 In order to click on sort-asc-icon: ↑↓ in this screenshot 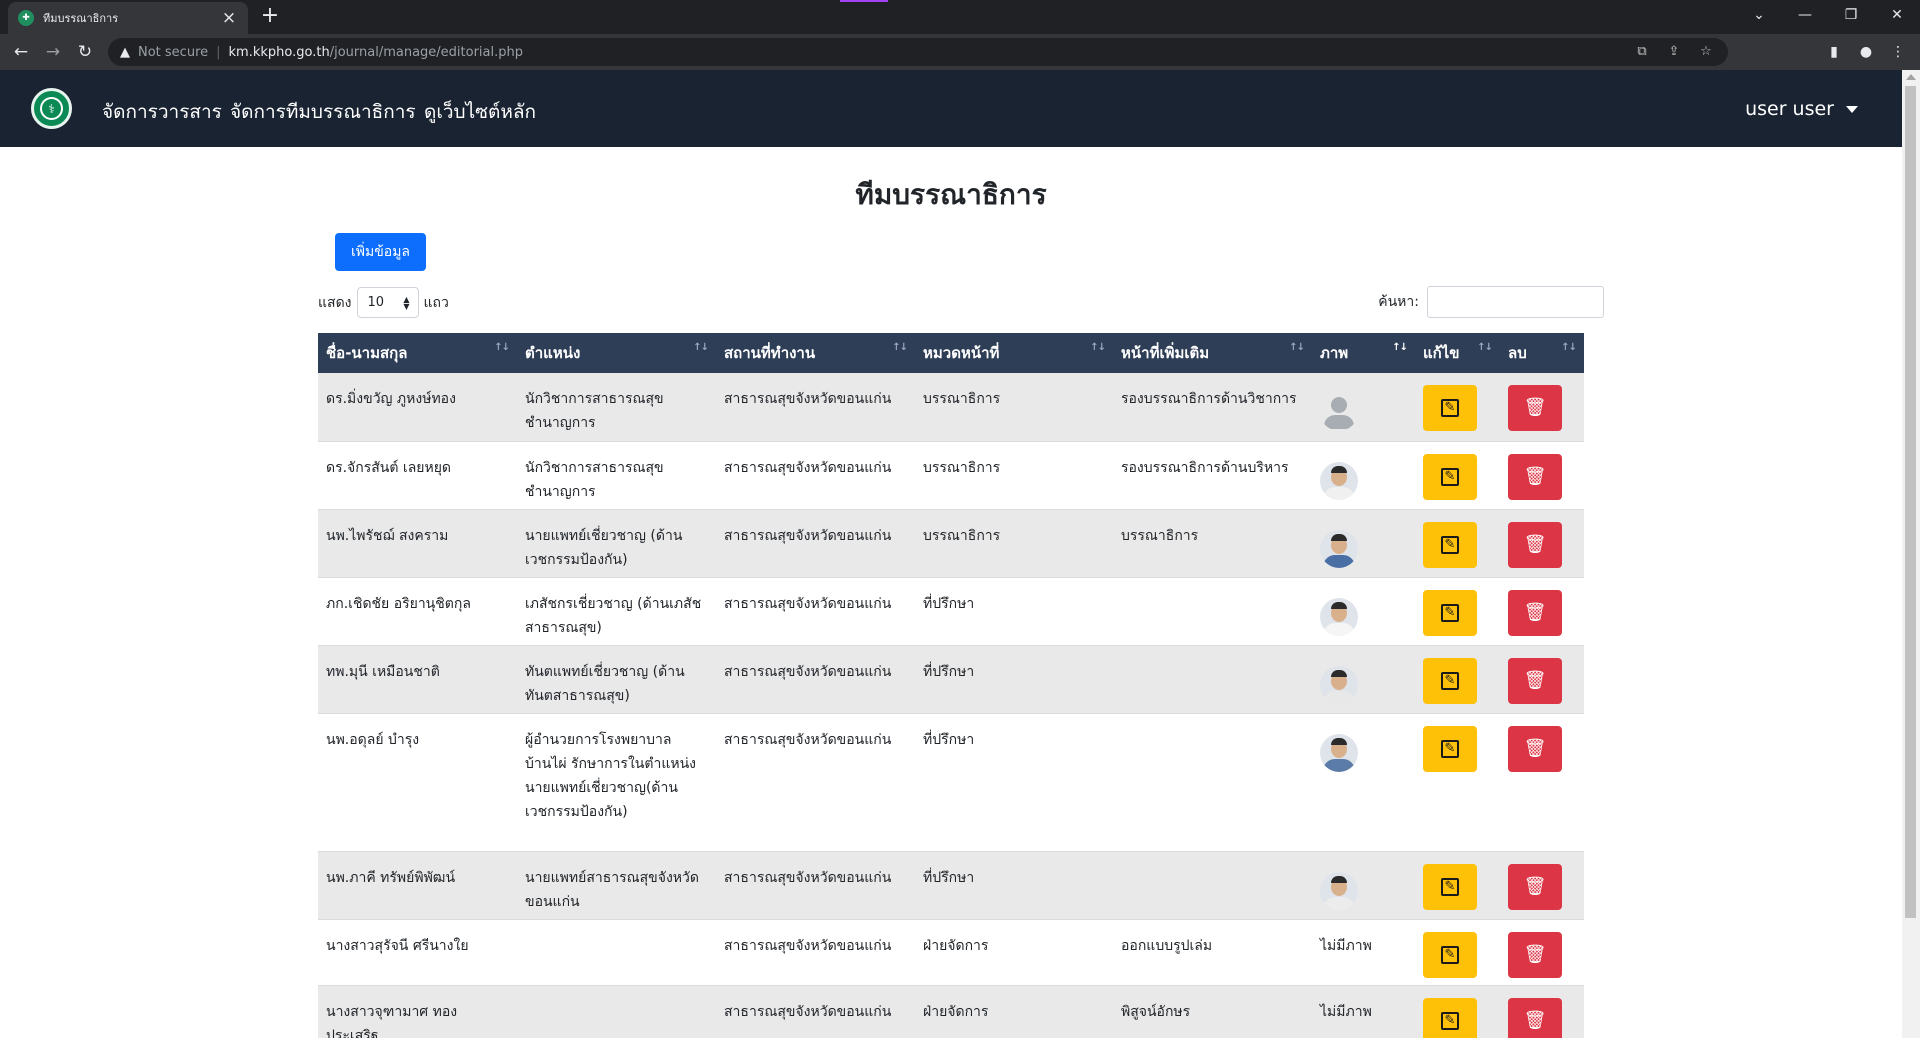, I will do `click(1400, 347)`.